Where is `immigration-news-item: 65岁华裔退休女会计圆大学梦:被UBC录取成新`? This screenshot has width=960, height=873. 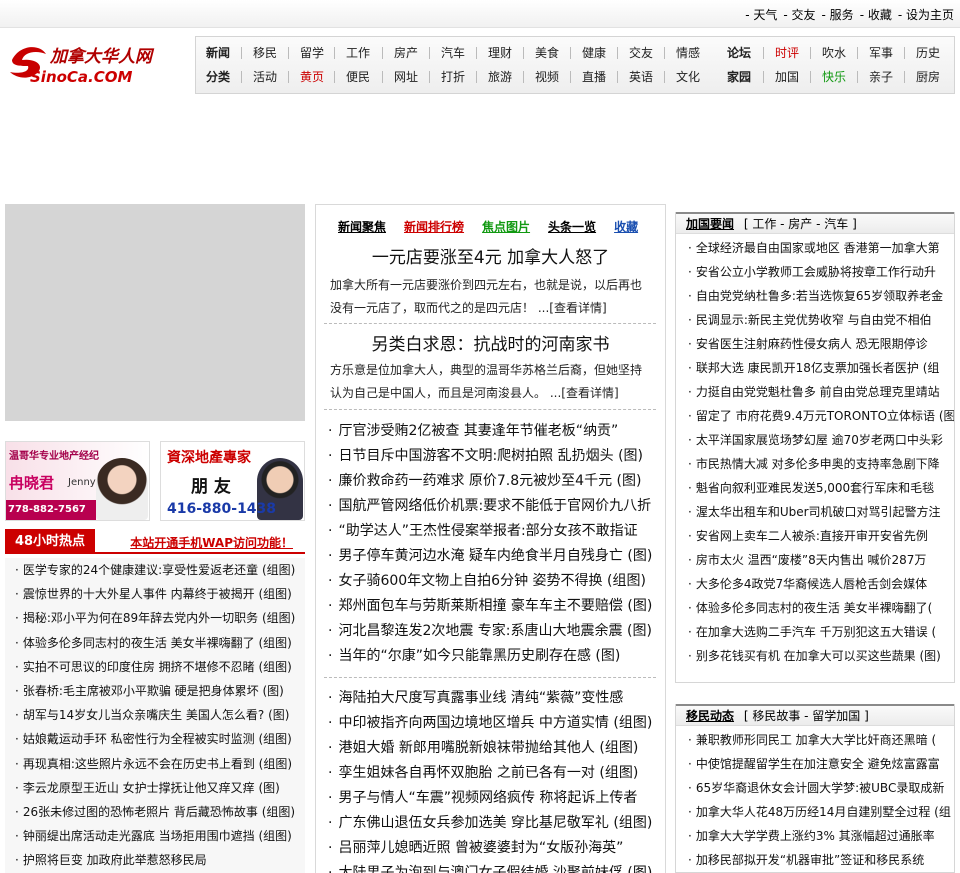 immigration-news-item: 65岁华裔退休女会计圆大学梦:被UBC录取成新 is located at coordinates (815, 788).